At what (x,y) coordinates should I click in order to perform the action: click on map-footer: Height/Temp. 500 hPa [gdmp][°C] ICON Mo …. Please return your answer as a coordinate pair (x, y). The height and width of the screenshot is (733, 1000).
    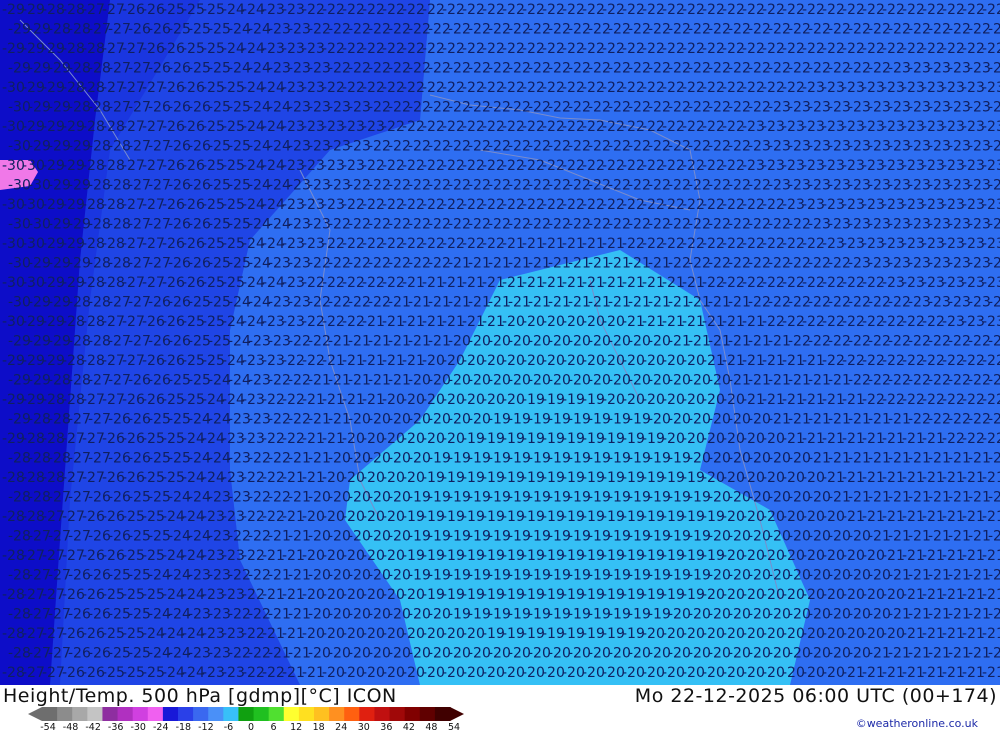
    Looking at the image, I should click on (500, 709).